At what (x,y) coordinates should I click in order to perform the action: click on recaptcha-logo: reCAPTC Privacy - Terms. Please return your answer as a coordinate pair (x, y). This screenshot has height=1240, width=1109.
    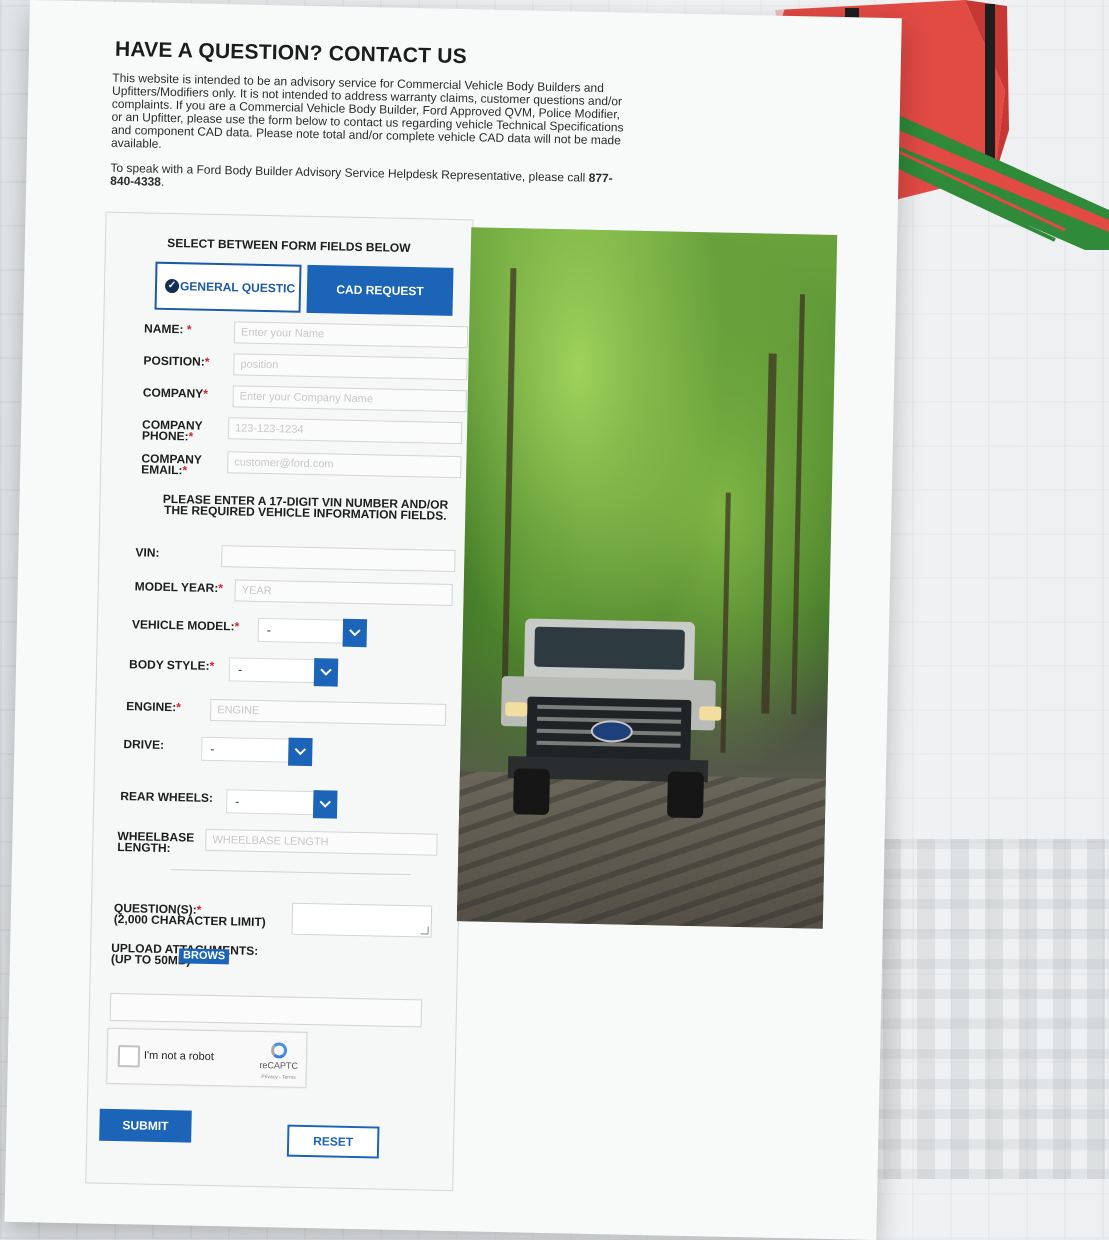
    Looking at the image, I should click on (278, 1061).